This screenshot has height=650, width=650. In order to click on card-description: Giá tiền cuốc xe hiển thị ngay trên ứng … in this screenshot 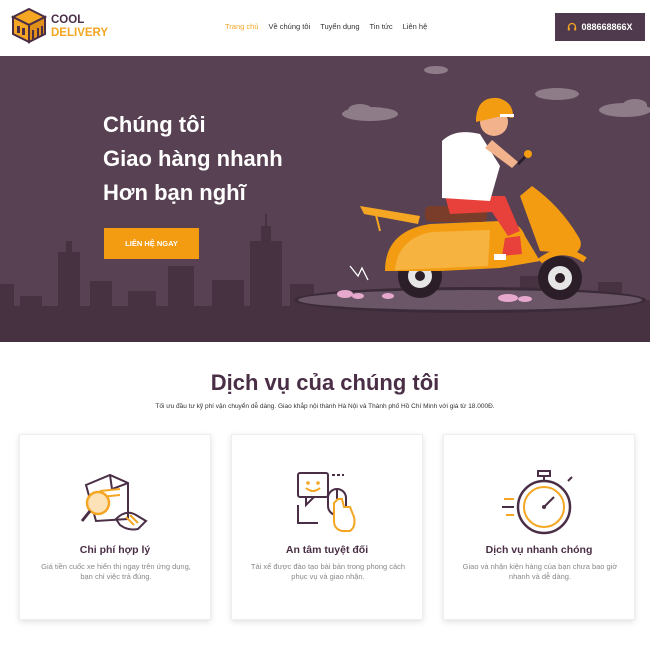, I will do `click(116, 571)`.